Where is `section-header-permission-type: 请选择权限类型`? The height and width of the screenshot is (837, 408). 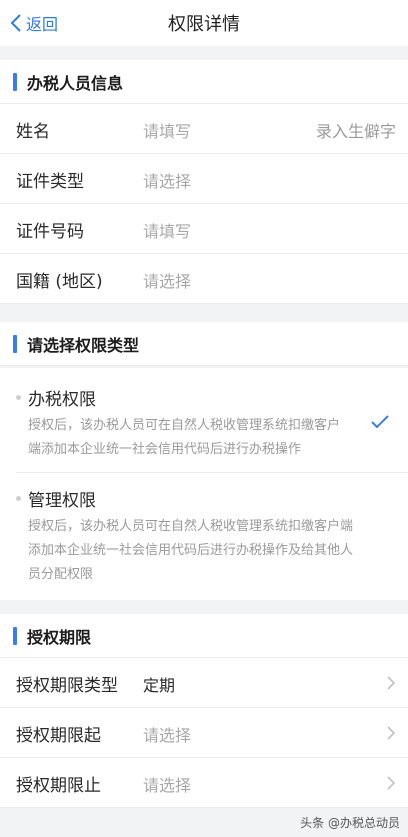
section-header-permission-type: 请选择权限类型 is located at coordinates (204, 344).